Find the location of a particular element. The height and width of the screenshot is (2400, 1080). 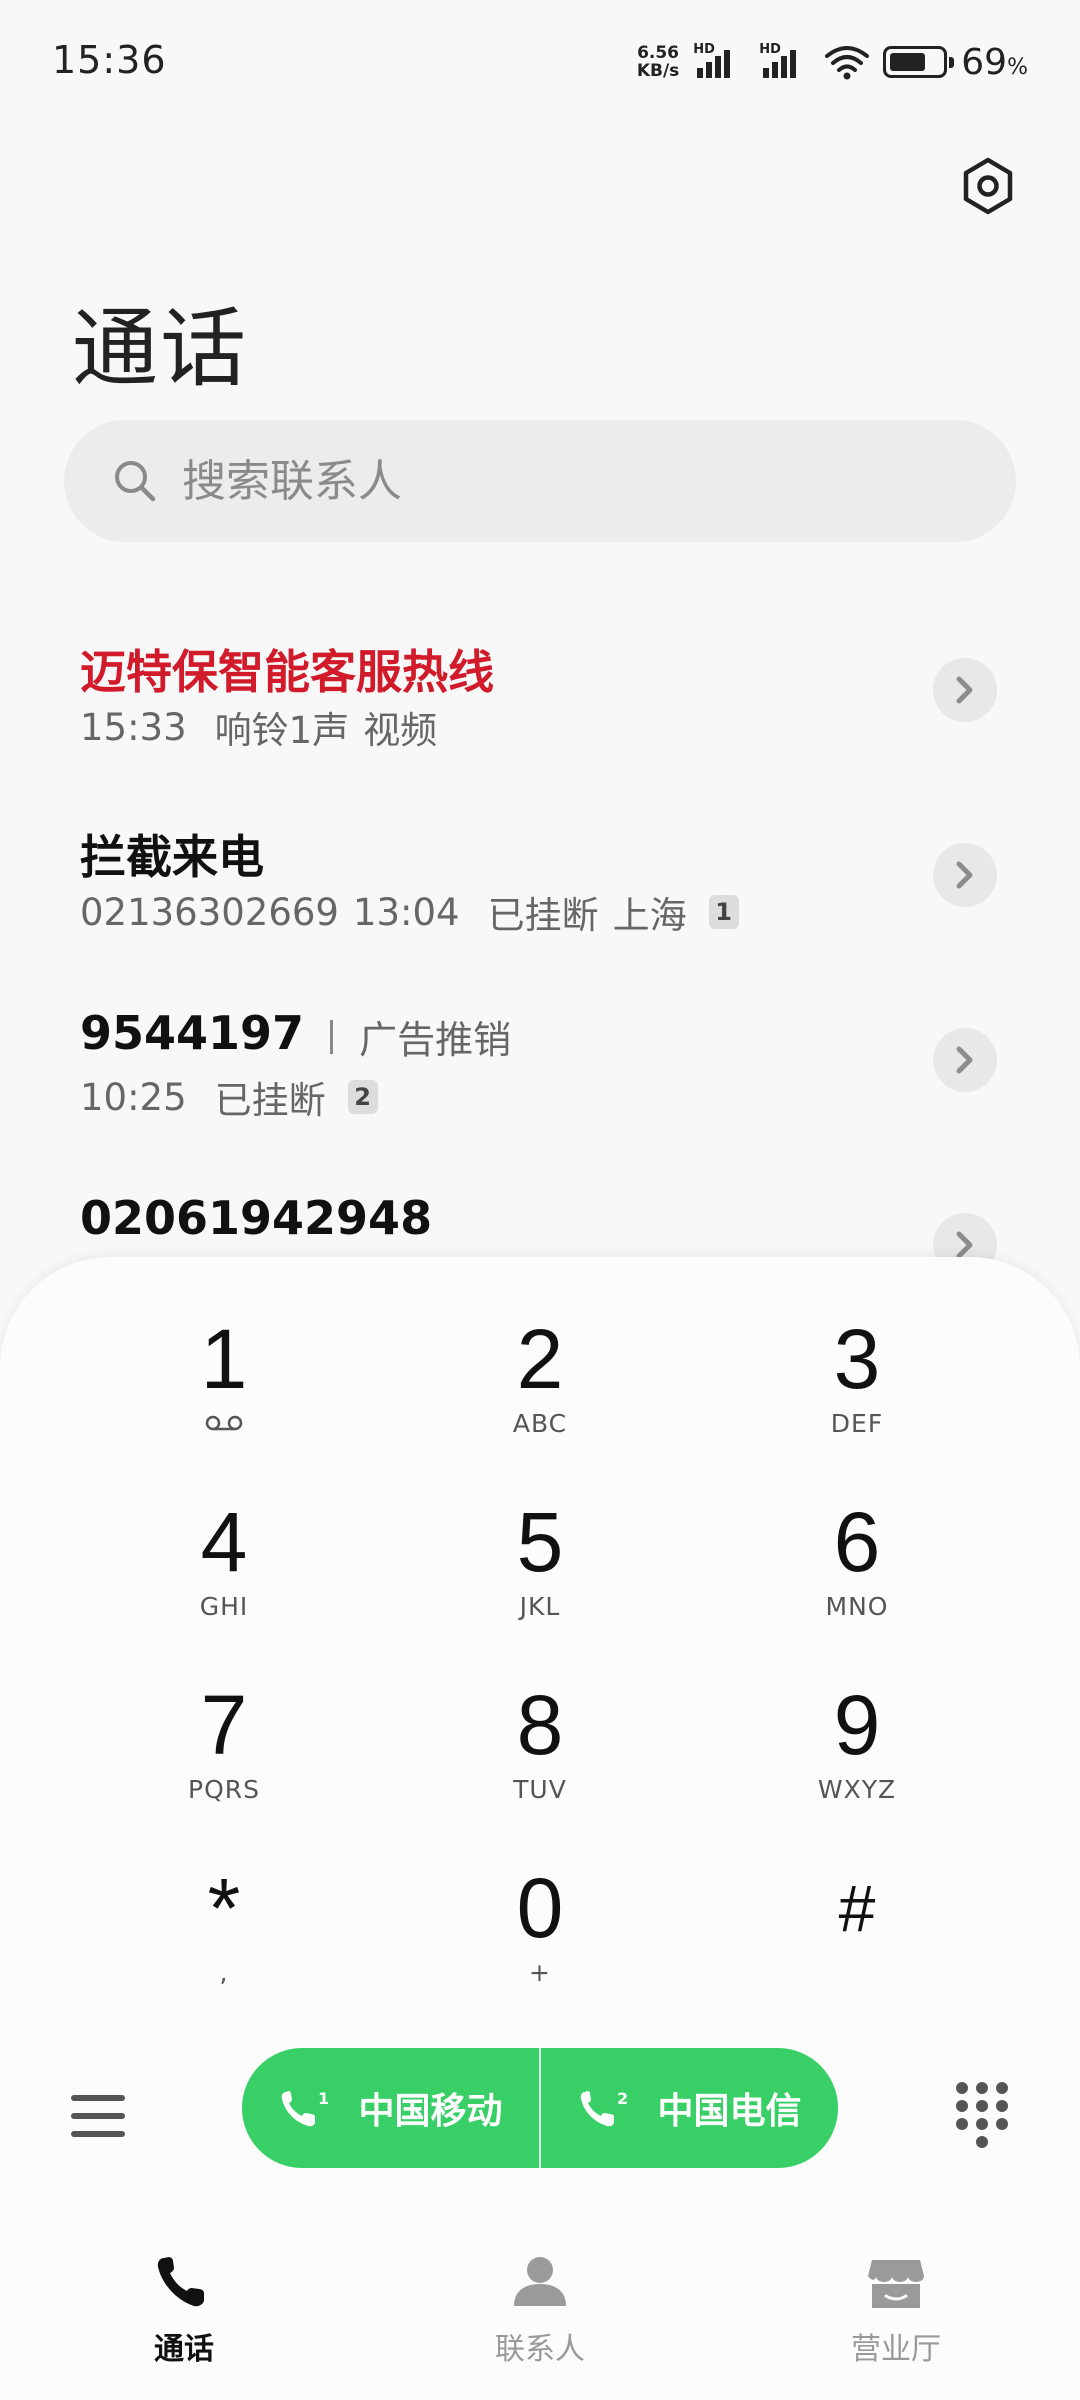

network-speed-value: 6.56 is located at coordinates (658, 53).